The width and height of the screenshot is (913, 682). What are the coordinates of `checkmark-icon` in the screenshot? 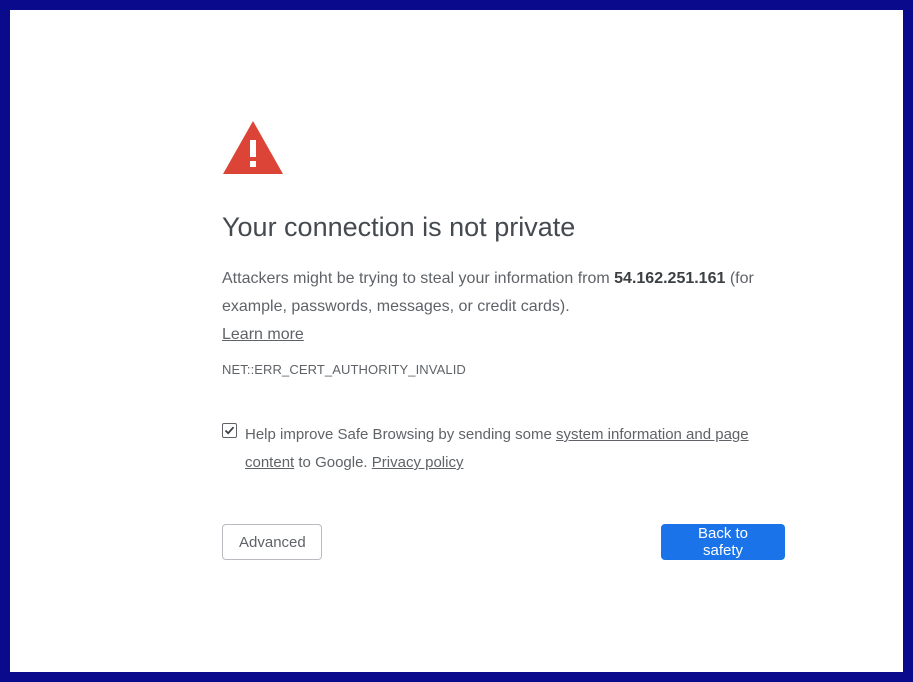 It's located at (229, 430).